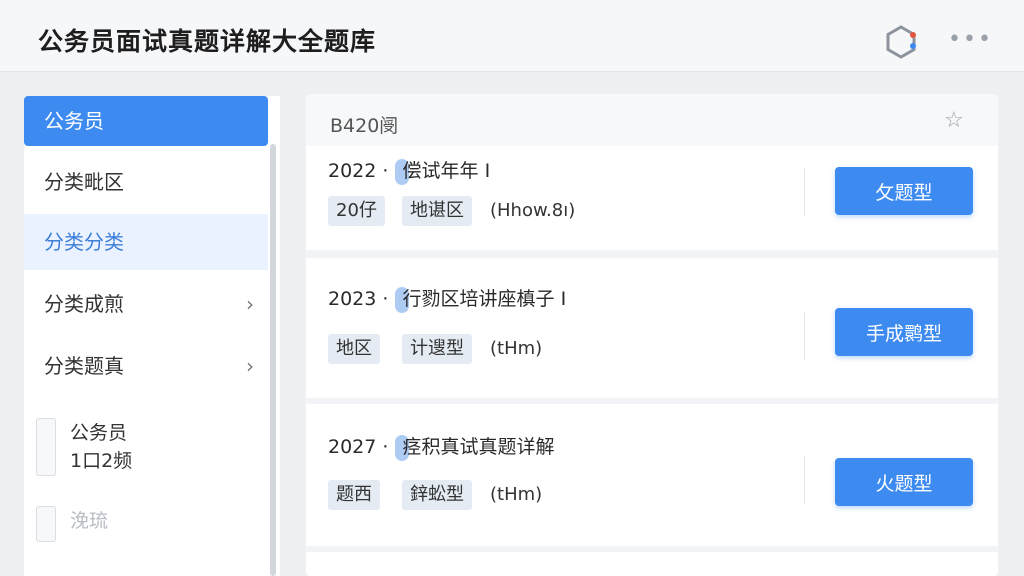  I want to click on top-bar: 公务员面试真题详解大全题库 •••, so click(512, 36).